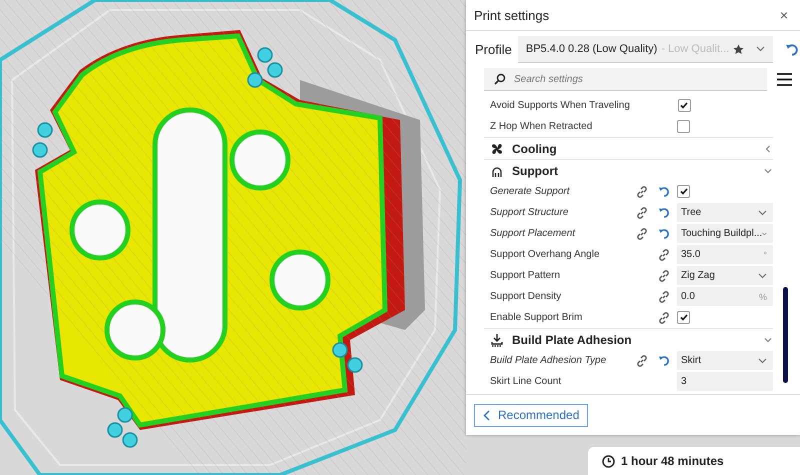 Image resolution: width=800 pixels, height=475 pixels. What do you see at coordinates (526, 275) in the screenshot?
I see `setting-label: Support Pattern` at bounding box center [526, 275].